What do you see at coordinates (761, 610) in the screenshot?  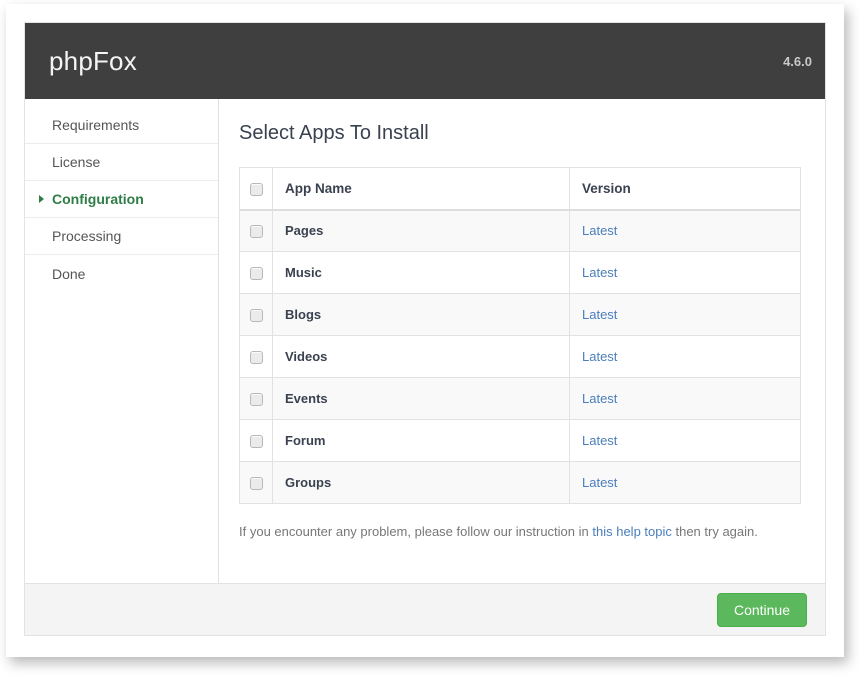 I see `continue-button: Continue` at bounding box center [761, 610].